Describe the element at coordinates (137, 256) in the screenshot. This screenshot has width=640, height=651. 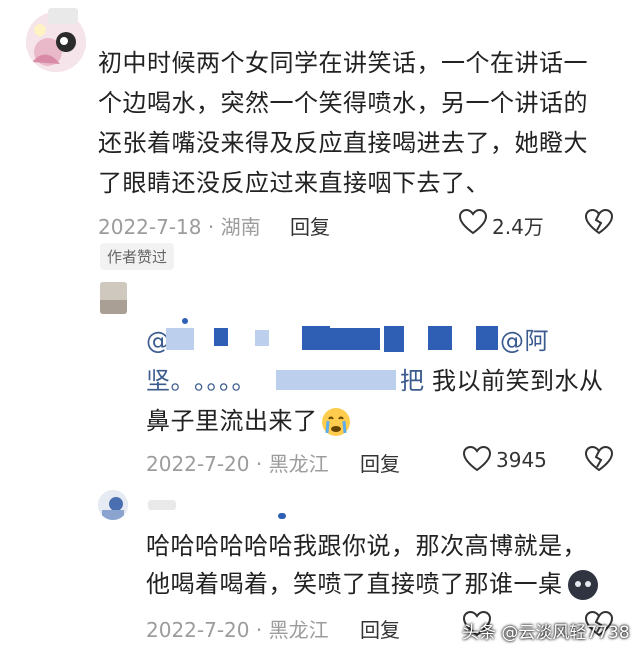
I see `author-liked-badge: 作者赞过` at that location.